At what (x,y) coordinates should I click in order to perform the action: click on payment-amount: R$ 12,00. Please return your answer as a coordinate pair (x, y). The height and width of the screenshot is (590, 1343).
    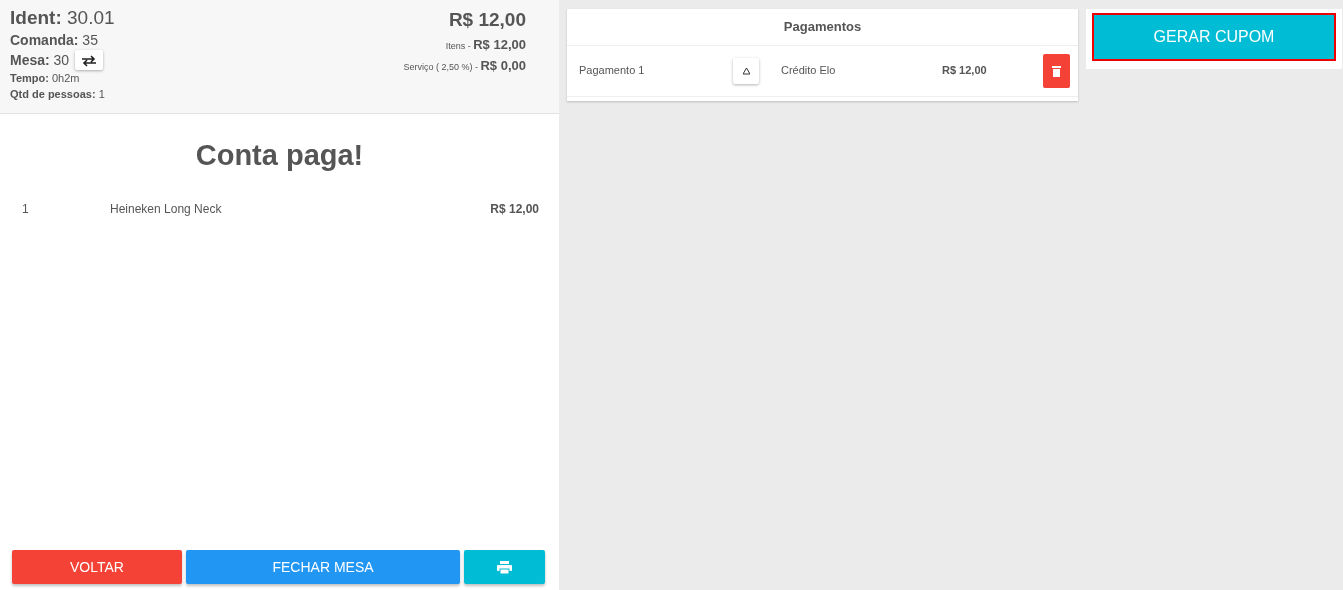
    Looking at the image, I should click on (965, 71).